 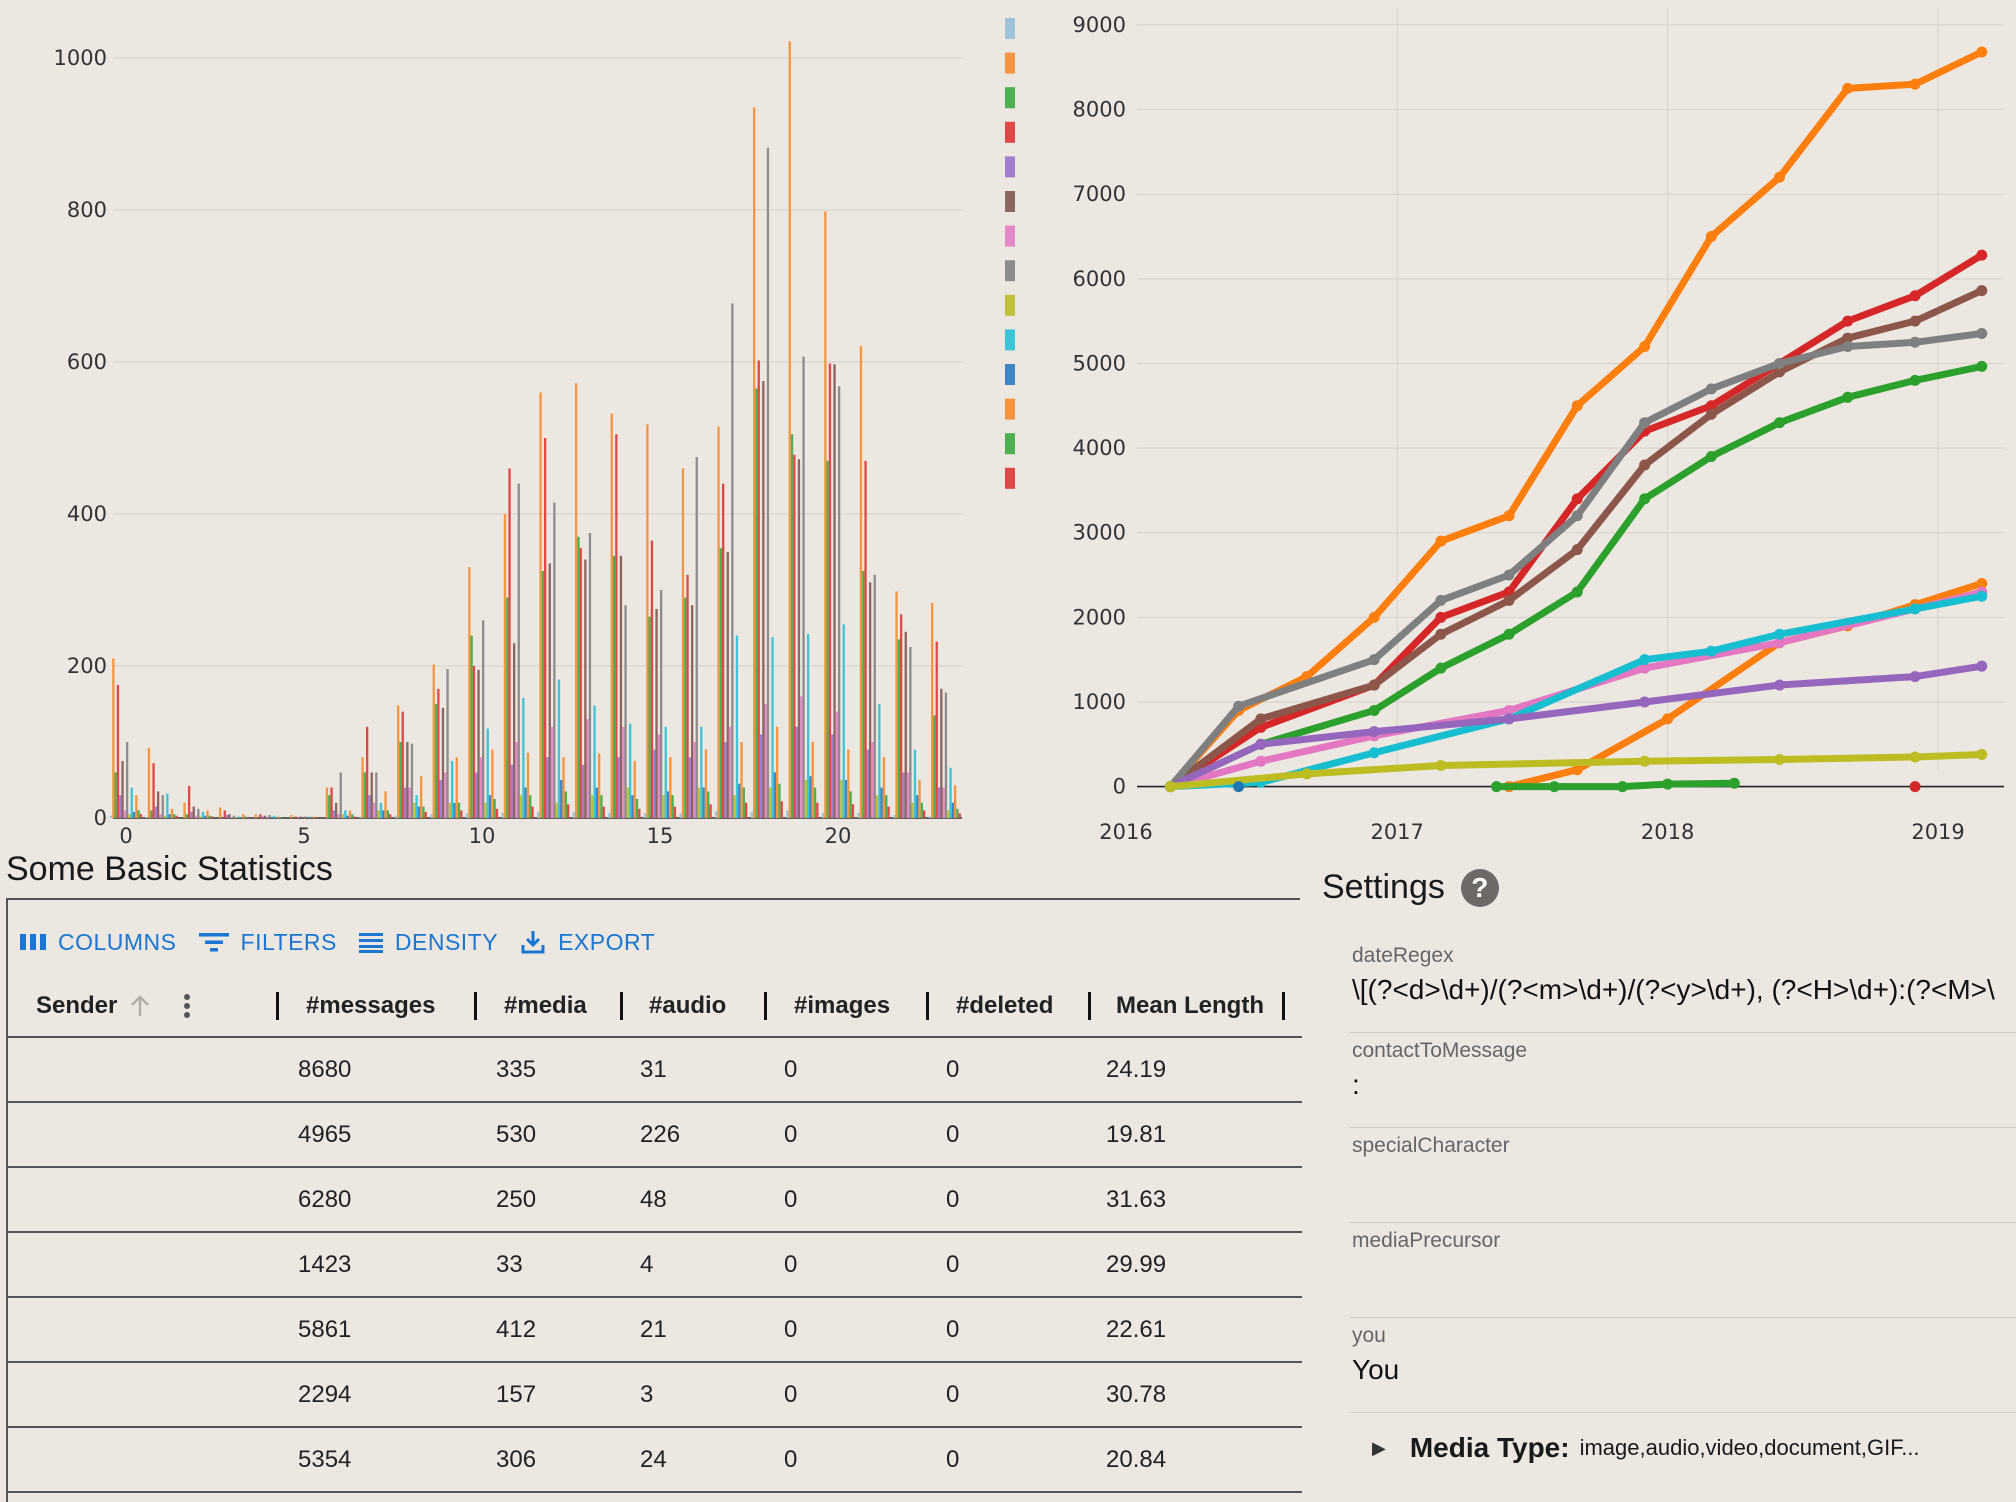 What do you see at coordinates (1356, 1085) in the screenshot?
I see `contact-to-message-input: :` at bounding box center [1356, 1085].